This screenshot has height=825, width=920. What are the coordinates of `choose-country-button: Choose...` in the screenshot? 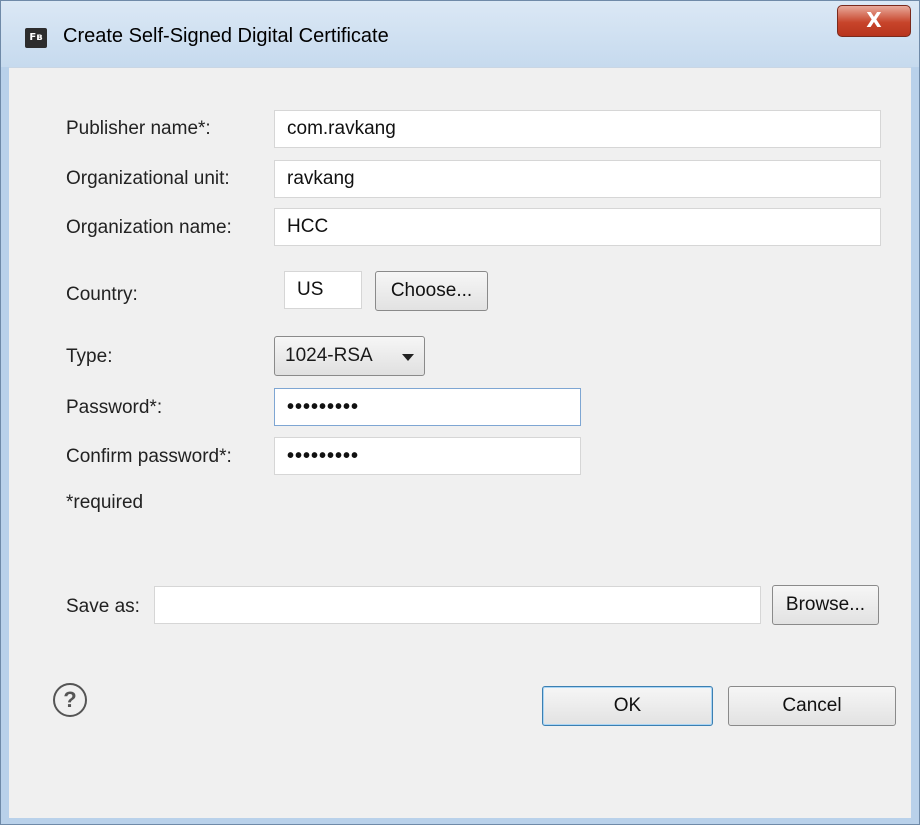 It's located at (431, 291).